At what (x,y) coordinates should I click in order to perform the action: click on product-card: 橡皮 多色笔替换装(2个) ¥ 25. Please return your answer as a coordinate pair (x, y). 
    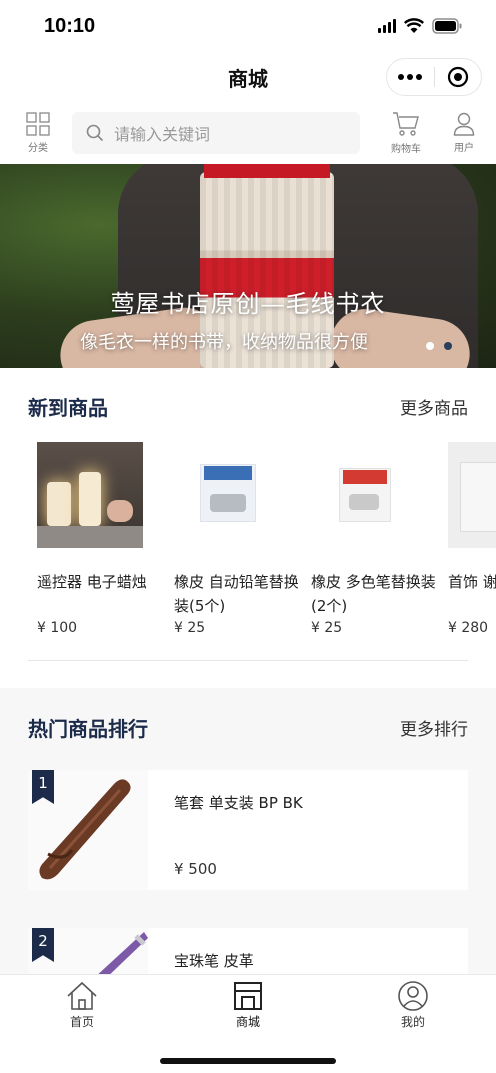
    Looking at the image, I should click on (373, 539).